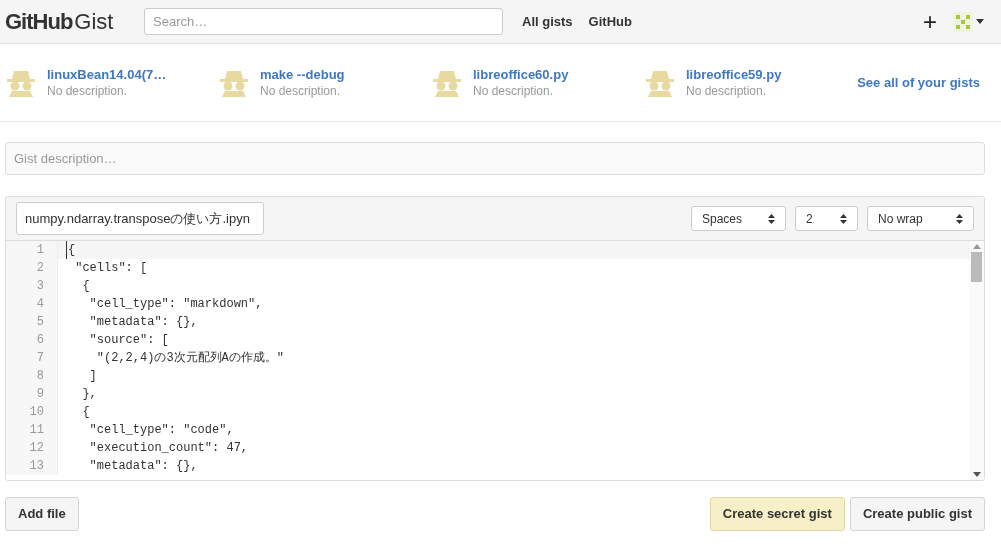 The width and height of the screenshot is (1001, 546). I want to click on line-number: 4, so click(32, 304).